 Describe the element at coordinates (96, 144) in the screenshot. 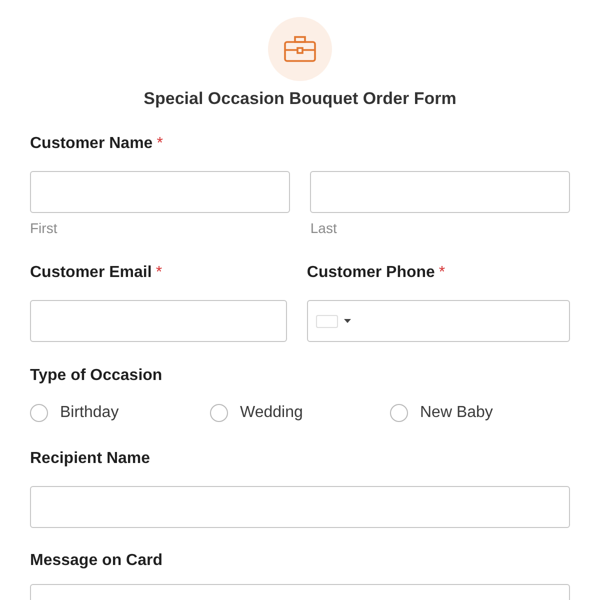

I see `field-label: Customer Name *` at that location.